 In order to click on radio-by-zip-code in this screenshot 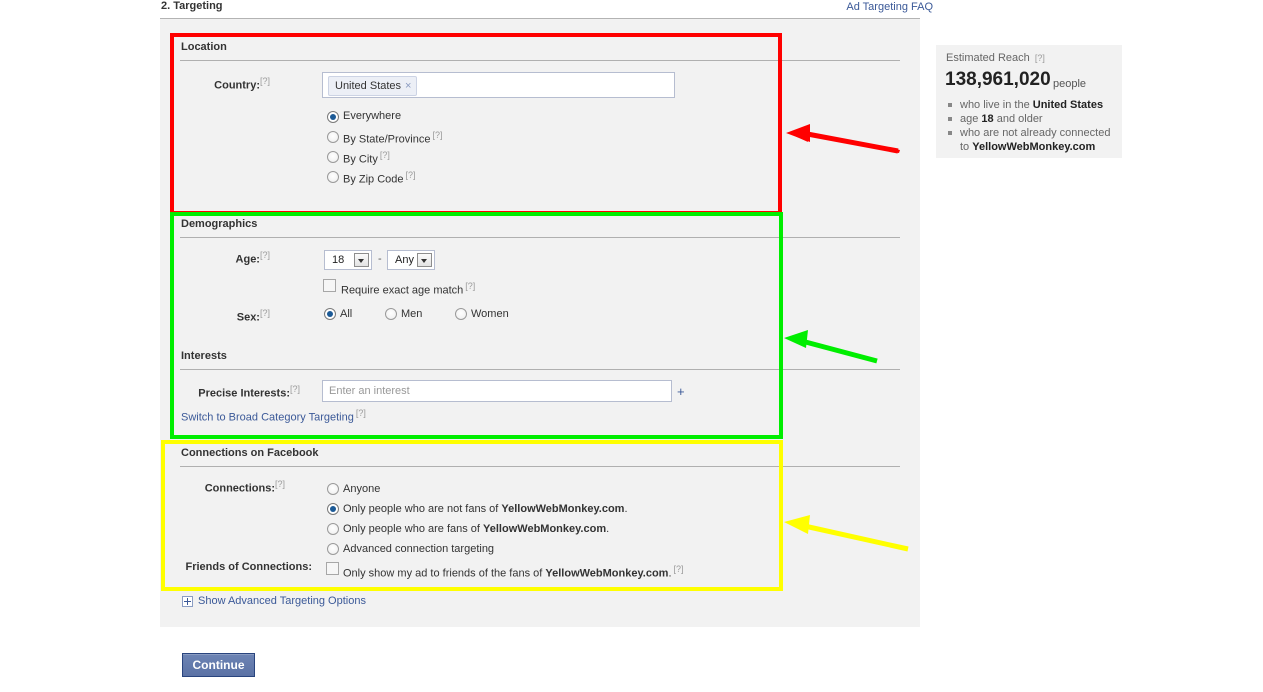, I will do `click(333, 177)`.